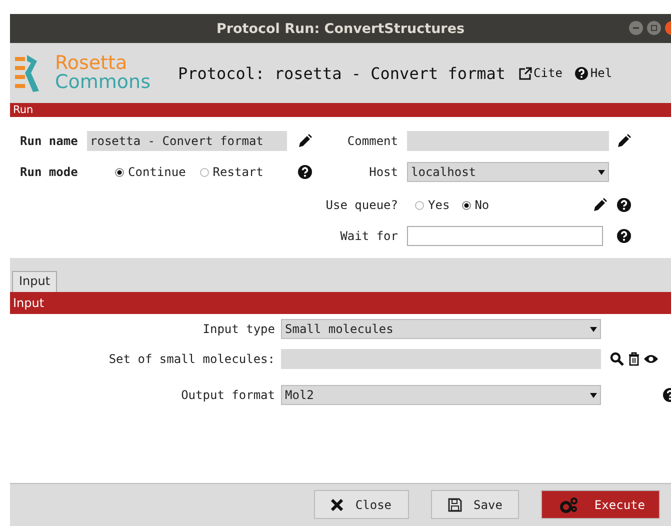 The width and height of the screenshot is (671, 526). What do you see at coordinates (35, 281) in the screenshot?
I see `tab: Input` at bounding box center [35, 281].